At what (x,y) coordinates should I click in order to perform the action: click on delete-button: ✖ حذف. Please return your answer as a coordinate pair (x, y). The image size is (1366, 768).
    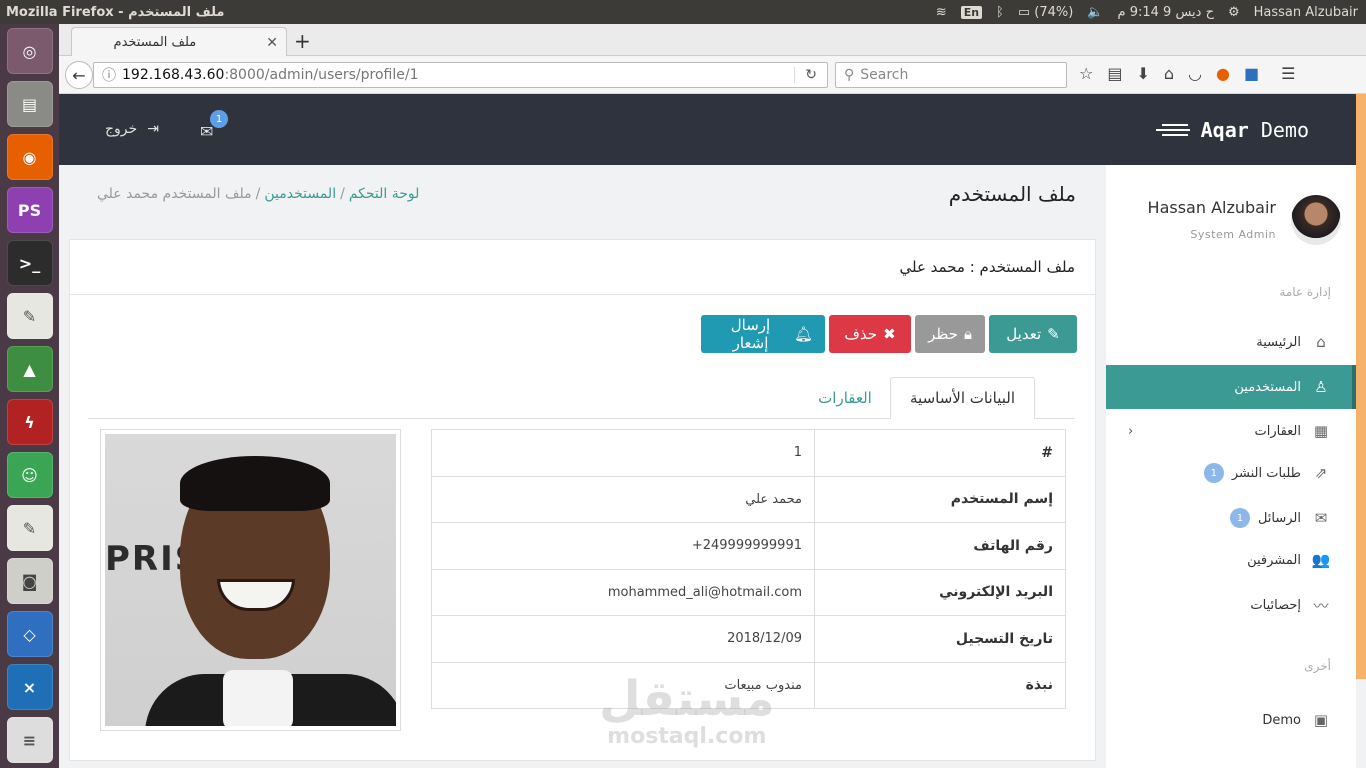
    Looking at the image, I should click on (870, 334).